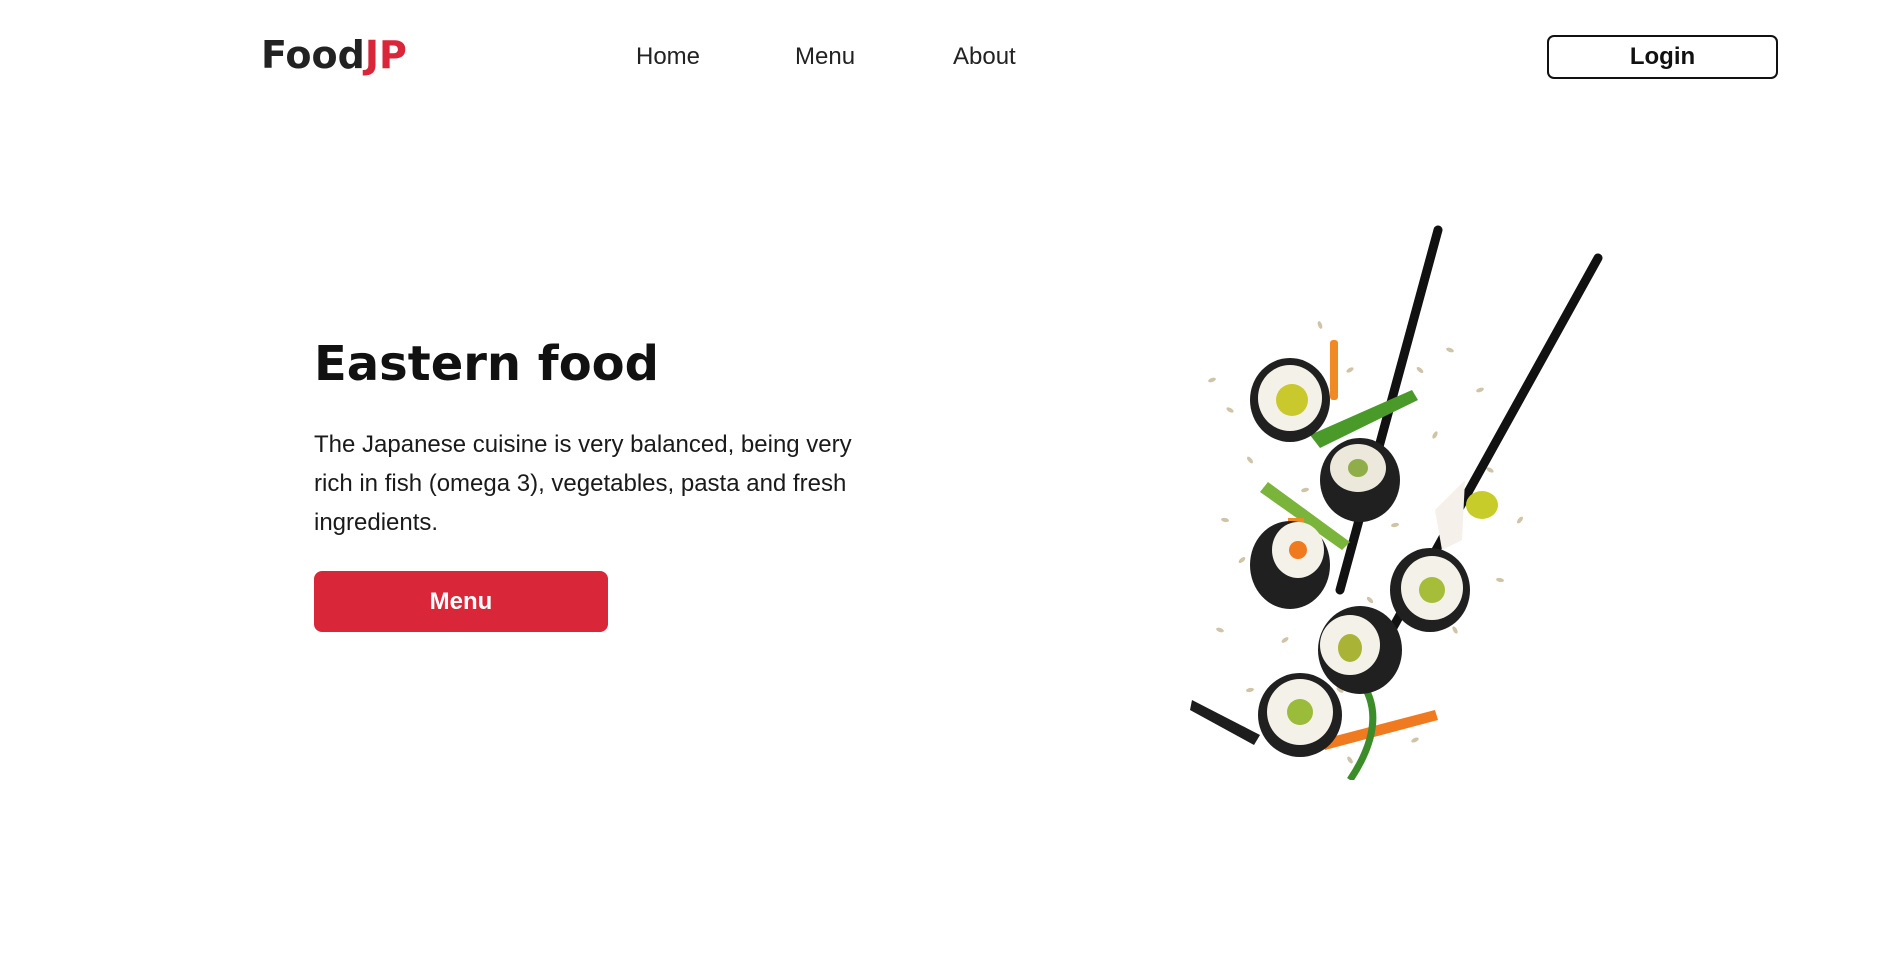  Describe the element at coordinates (1662, 57) in the screenshot. I see `login-button: Login` at that location.